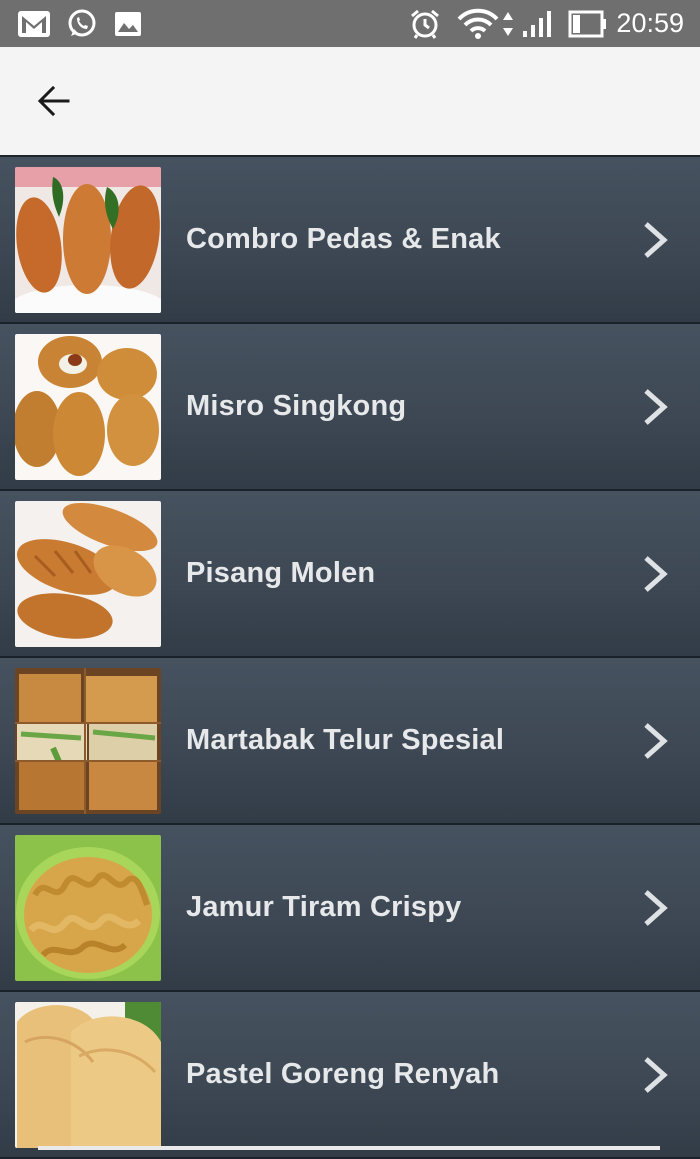 Image resolution: width=700 pixels, height=1159 pixels. Describe the element at coordinates (537, 23) in the screenshot. I see `signal-icon` at that location.